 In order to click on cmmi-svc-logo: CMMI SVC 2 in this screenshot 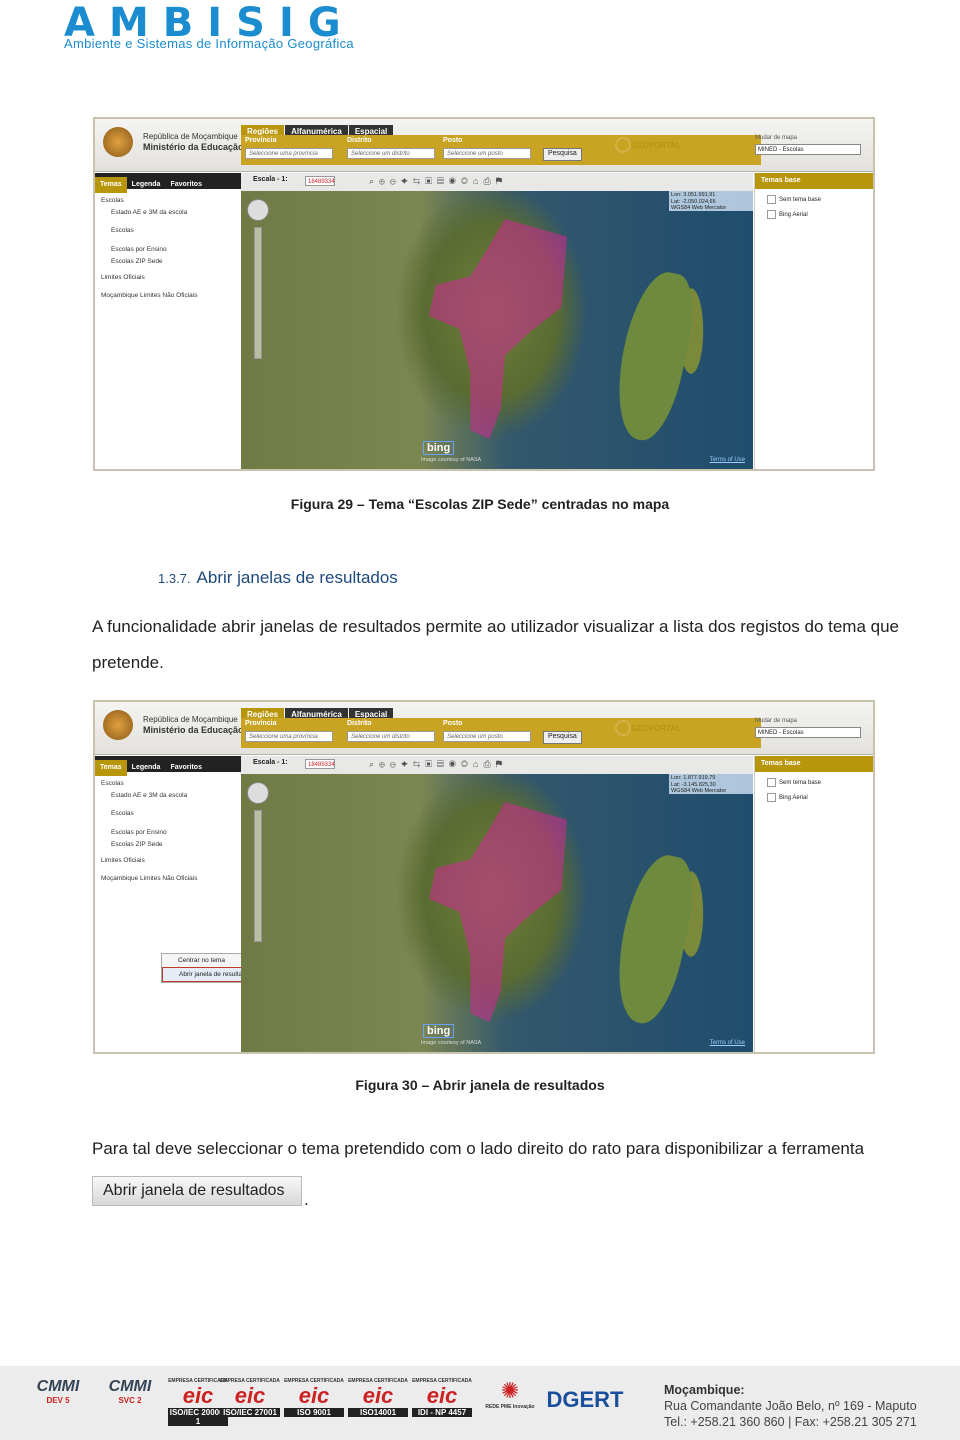, I will do `click(130, 1391)`.